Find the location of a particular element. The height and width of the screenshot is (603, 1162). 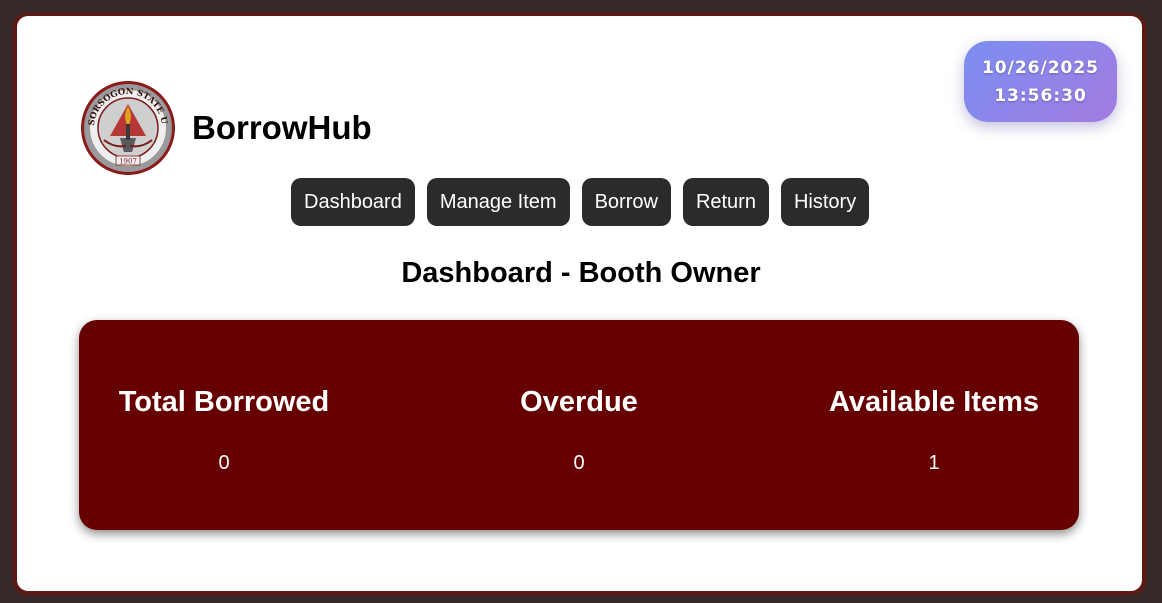

nav-borrow-button: Borrow is located at coordinates (626, 202).